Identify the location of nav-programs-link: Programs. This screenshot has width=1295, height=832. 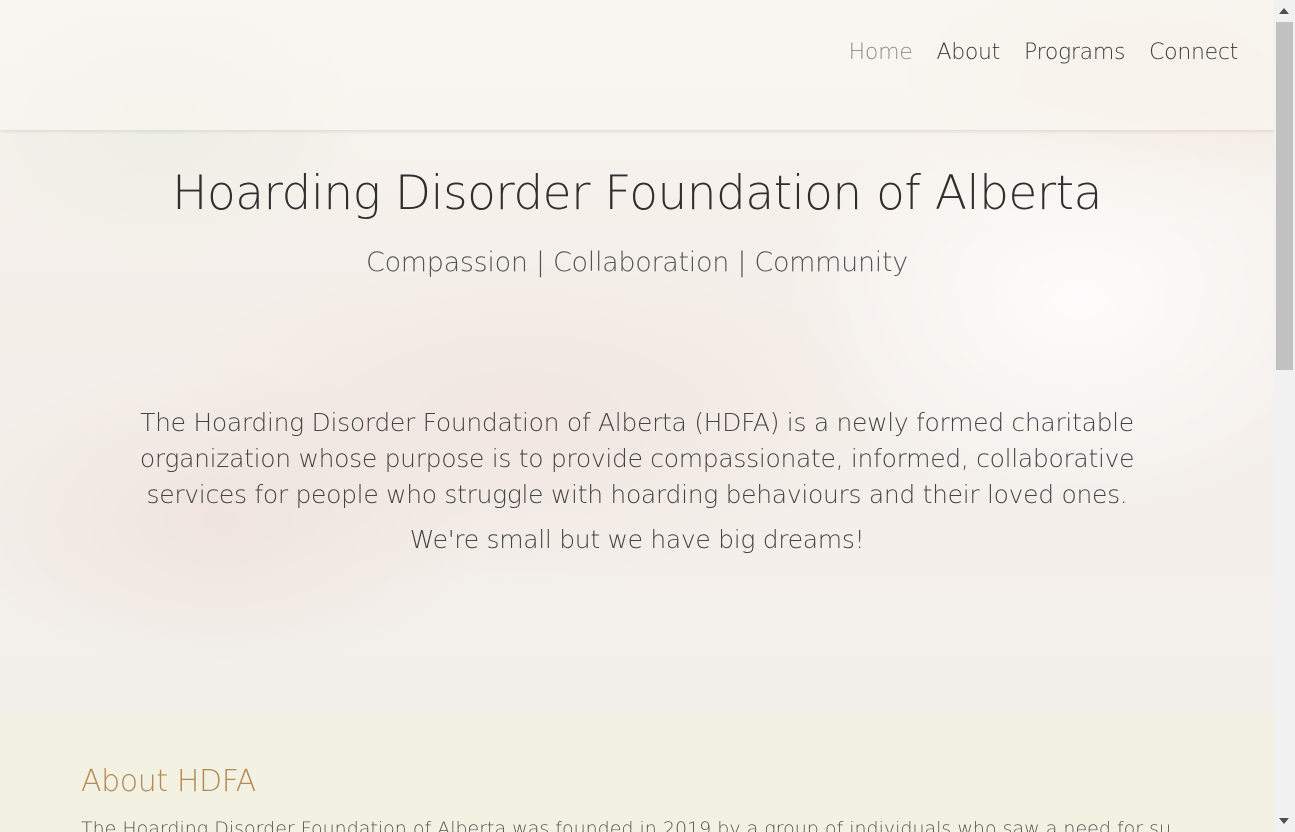
(1074, 52).